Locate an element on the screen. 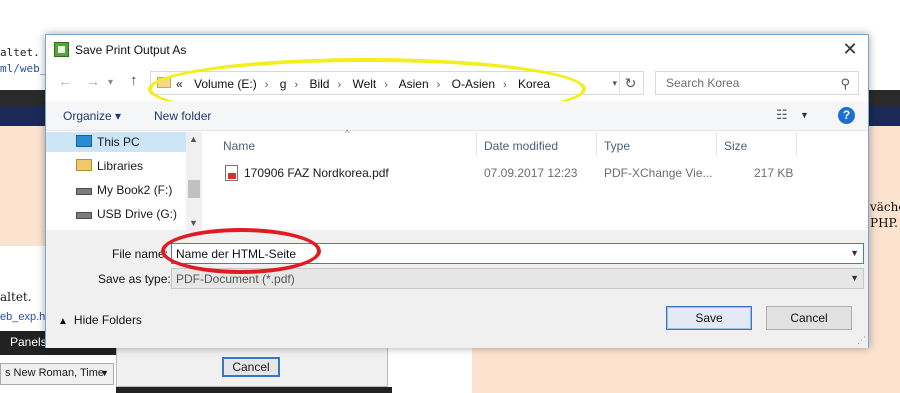 This screenshot has width=900, height=393. file-date-cell: 07.09.2017 12:23 is located at coordinates (531, 173).